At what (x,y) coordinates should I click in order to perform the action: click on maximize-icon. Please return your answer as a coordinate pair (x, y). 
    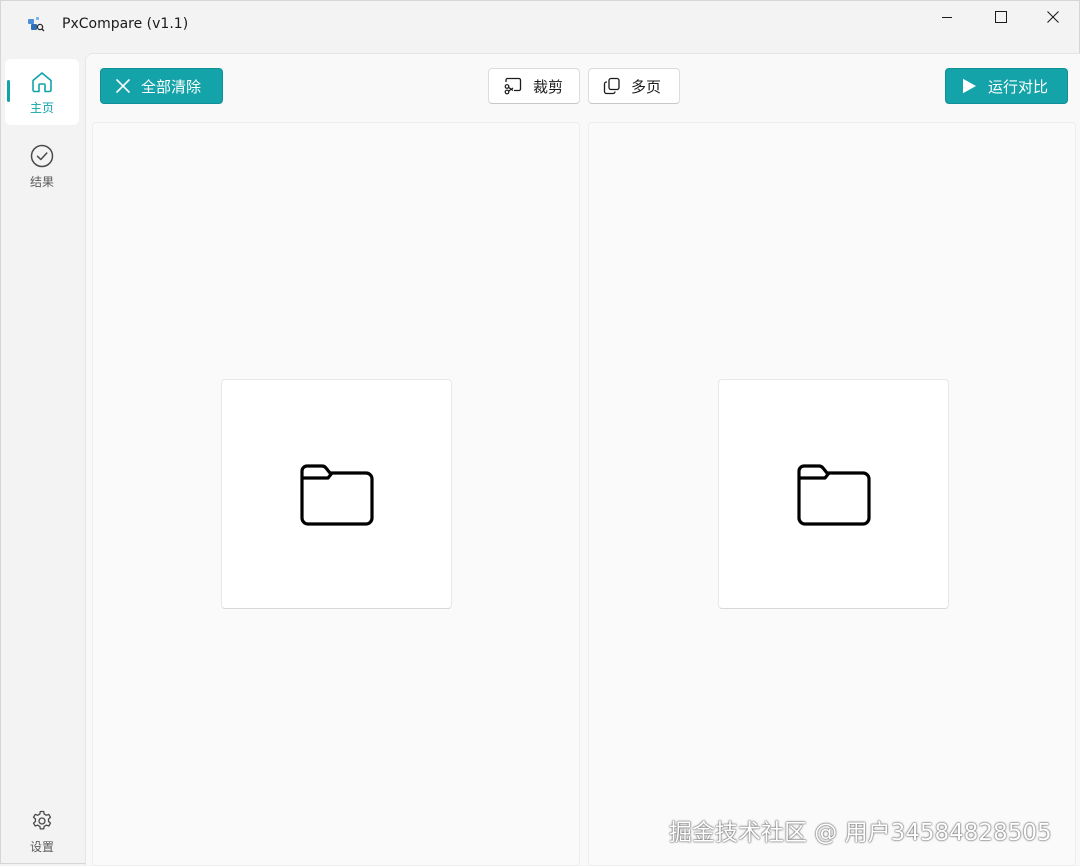
    Looking at the image, I should click on (1001, 17).